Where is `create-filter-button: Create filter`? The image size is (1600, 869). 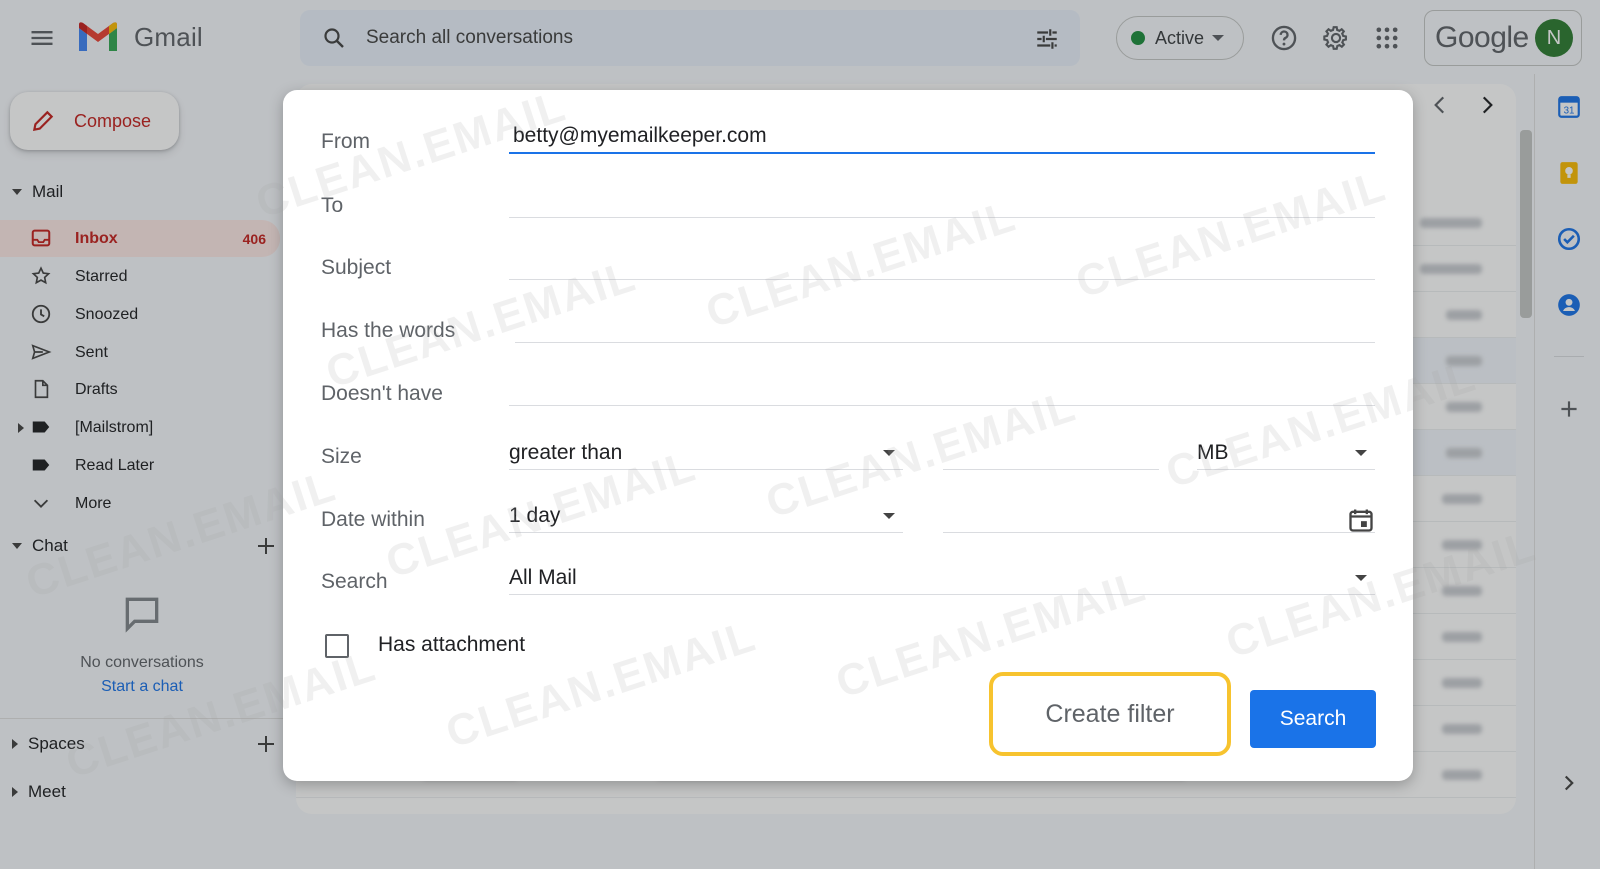
create-filter-button: Create filter is located at coordinates (1110, 714).